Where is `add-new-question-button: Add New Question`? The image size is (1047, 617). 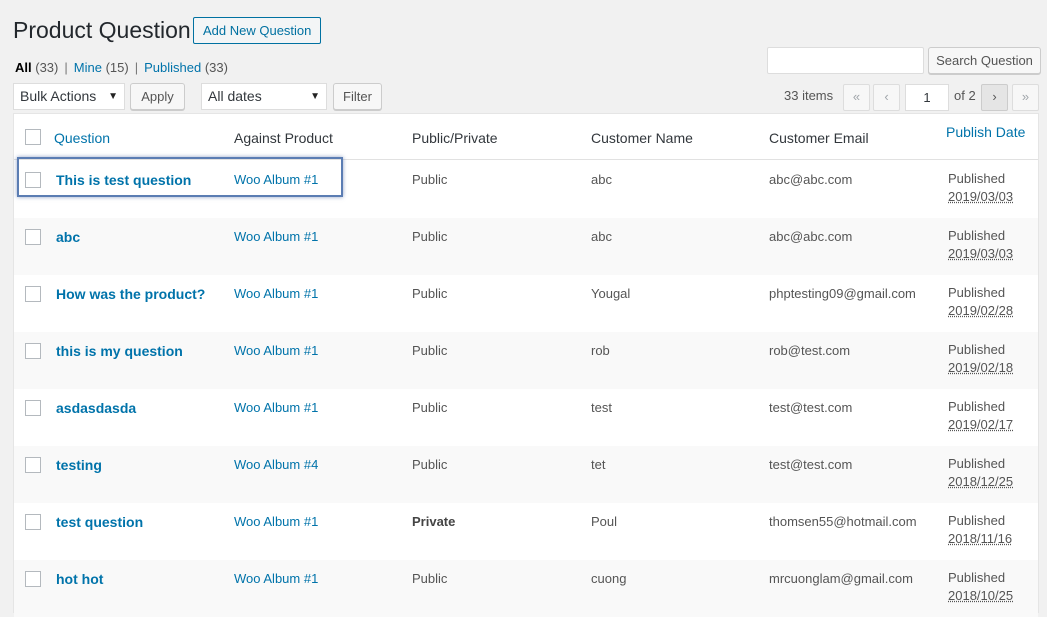 add-new-question-button: Add New Question is located at coordinates (257, 30).